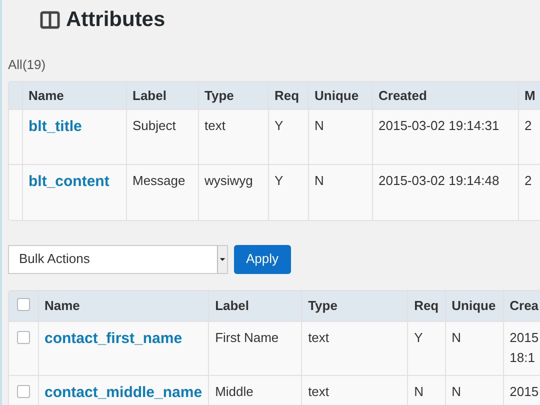  Describe the element at coordinates (521, 306) in the screenshot. I see `column-header: Crea` at that location.